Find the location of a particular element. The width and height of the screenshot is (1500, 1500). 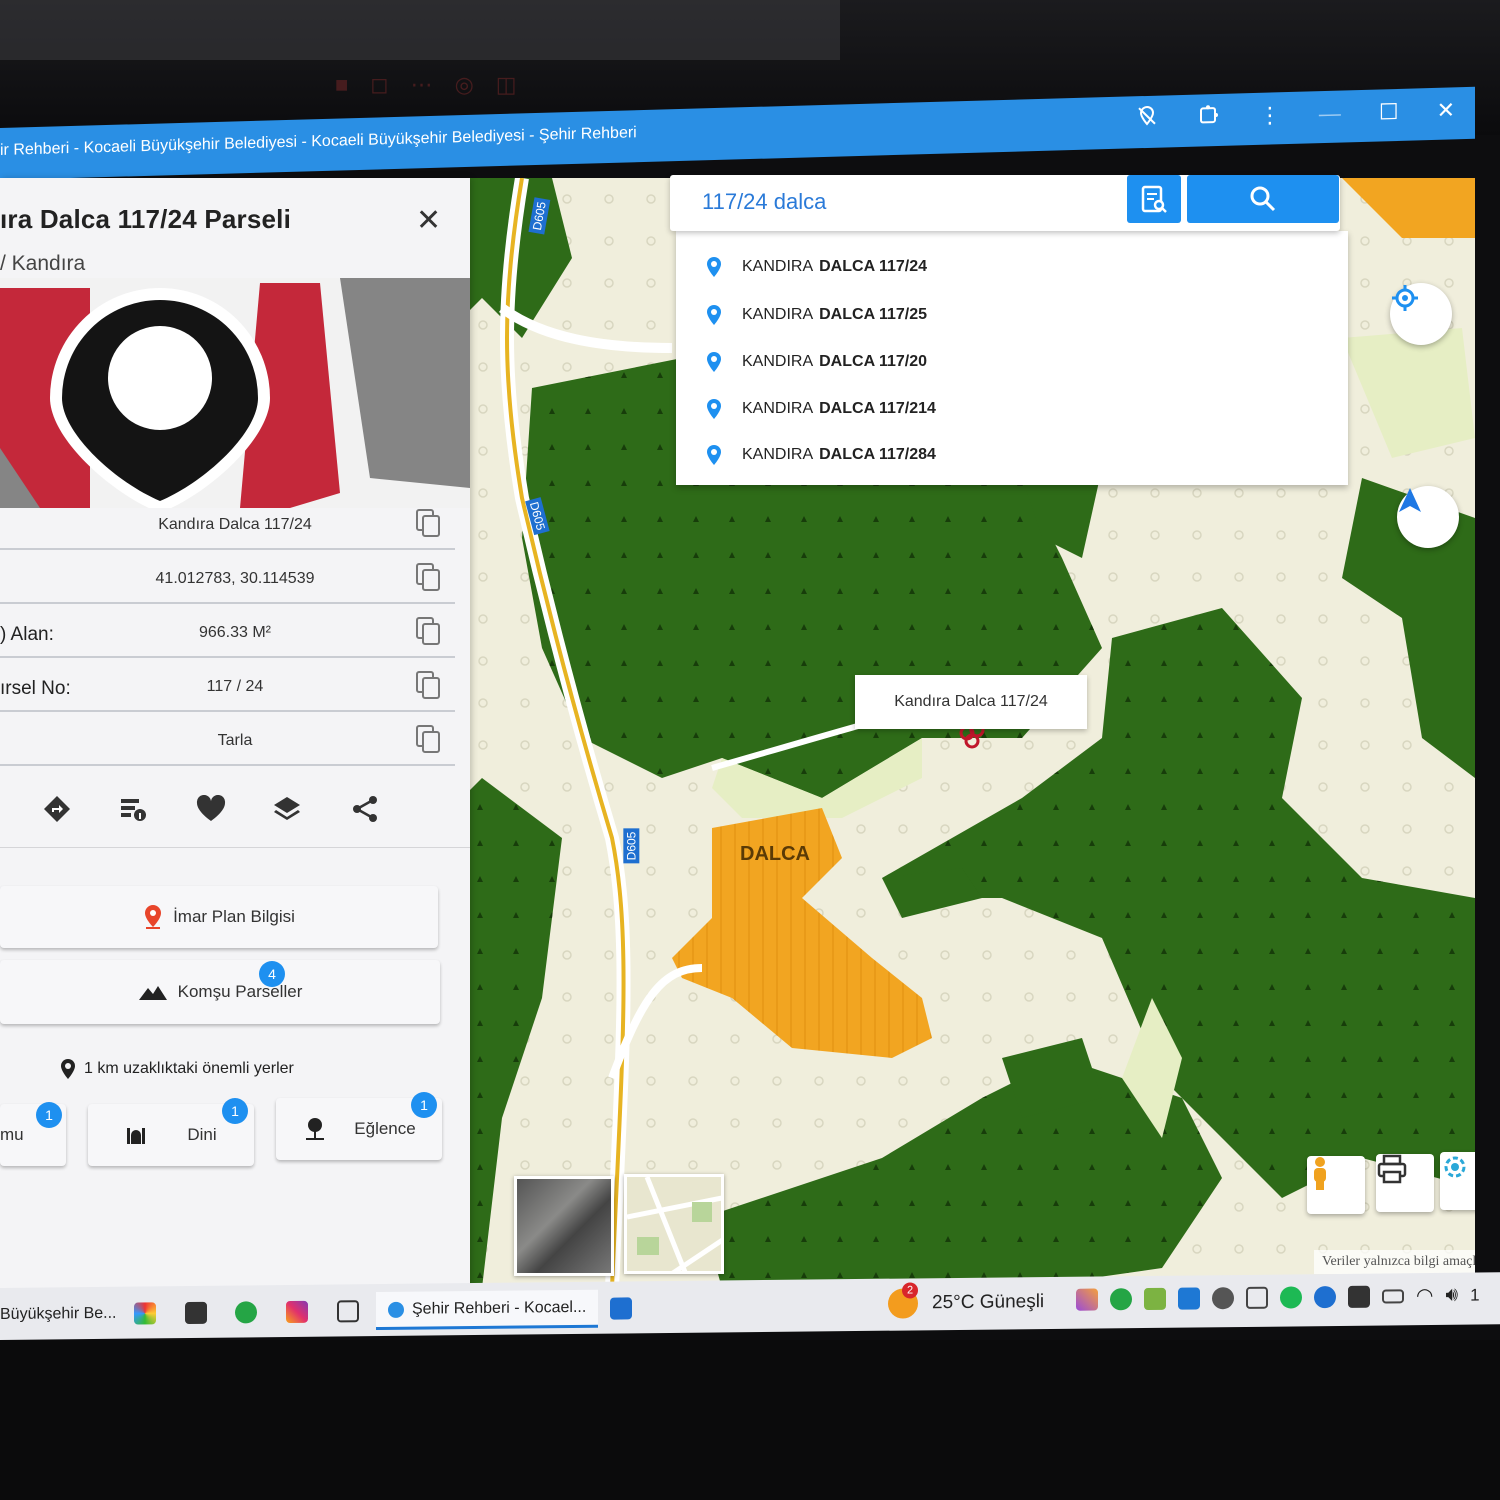

directions-button is located at coordinates (57, 809).